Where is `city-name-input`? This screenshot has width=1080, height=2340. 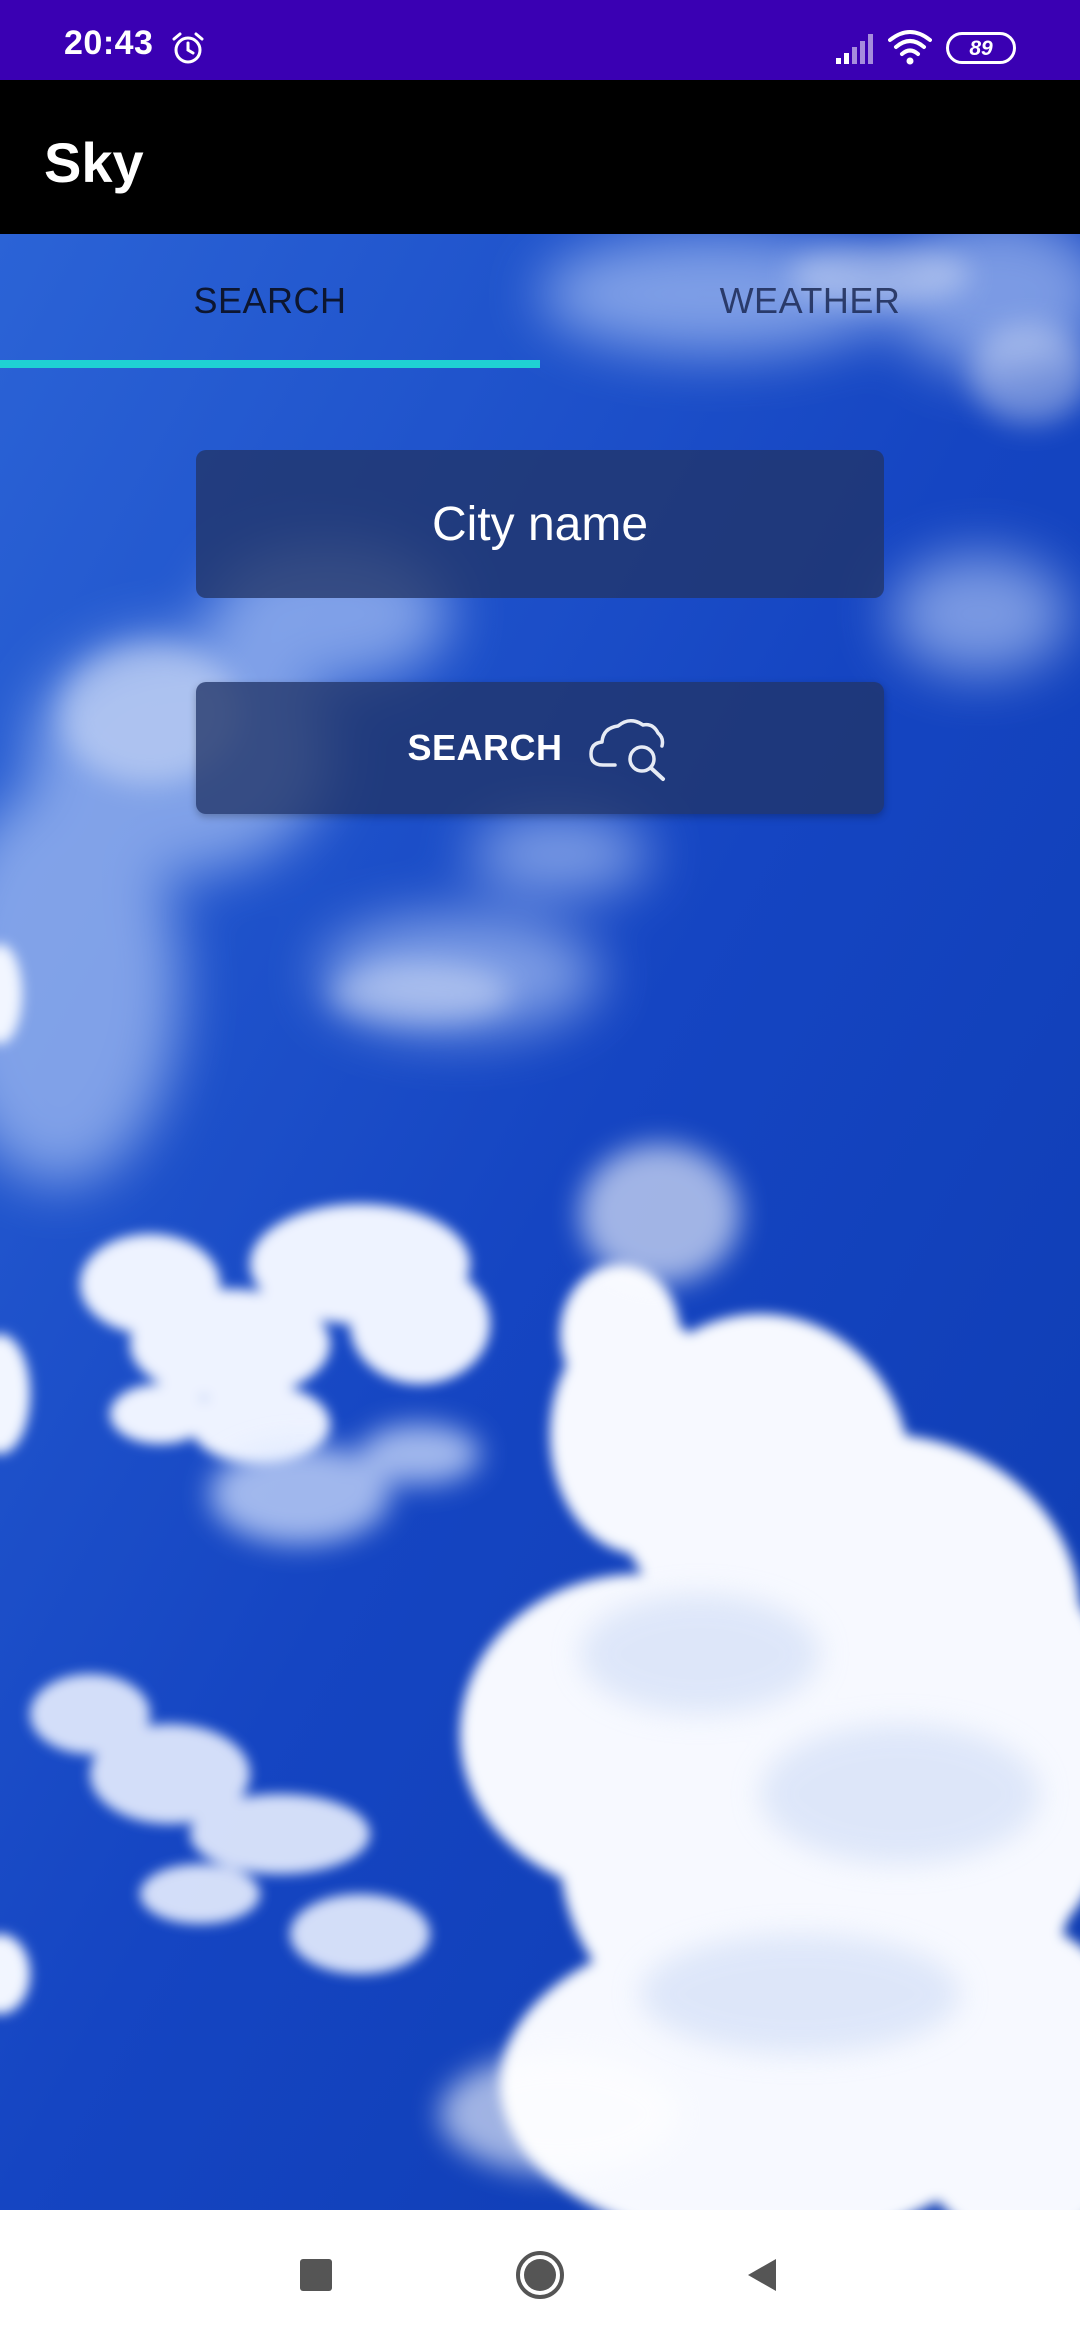 city-name-input is located at coordinates (540, 524).